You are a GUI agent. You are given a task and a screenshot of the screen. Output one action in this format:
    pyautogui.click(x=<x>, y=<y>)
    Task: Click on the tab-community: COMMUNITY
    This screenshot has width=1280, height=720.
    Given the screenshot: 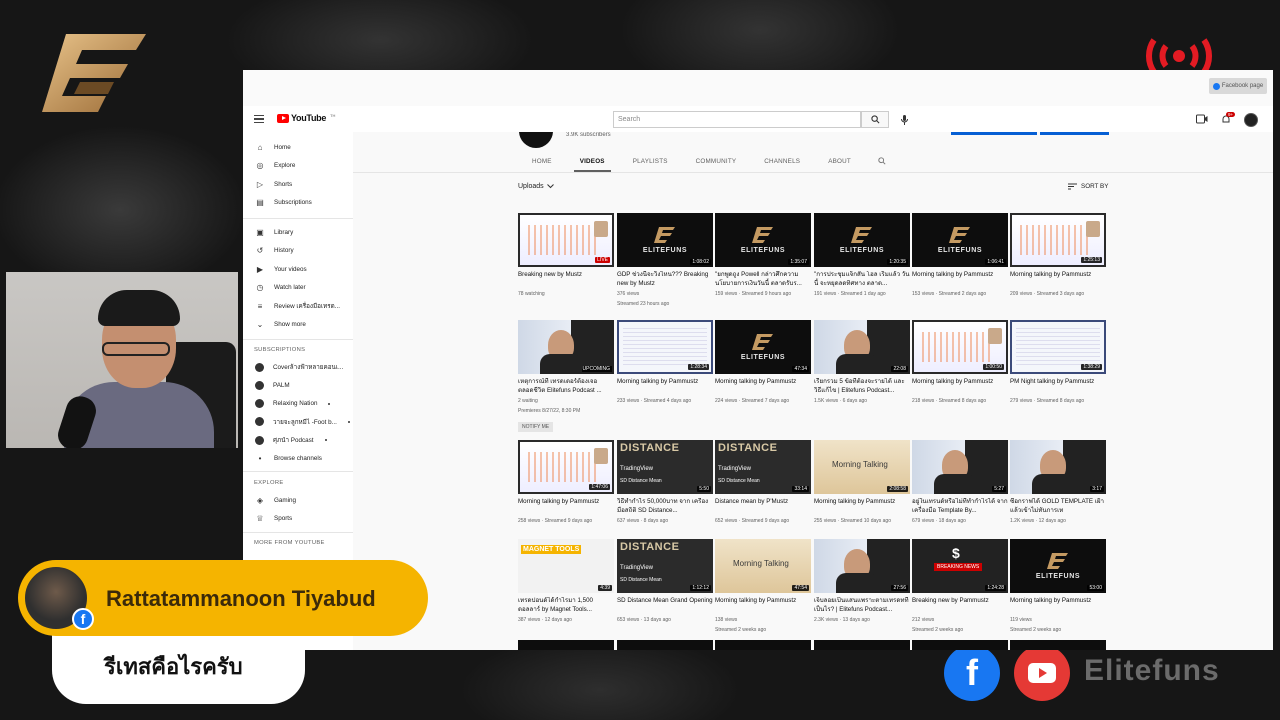 What is the action you would take?
    pyautogui.click(x=716, y=161)
    